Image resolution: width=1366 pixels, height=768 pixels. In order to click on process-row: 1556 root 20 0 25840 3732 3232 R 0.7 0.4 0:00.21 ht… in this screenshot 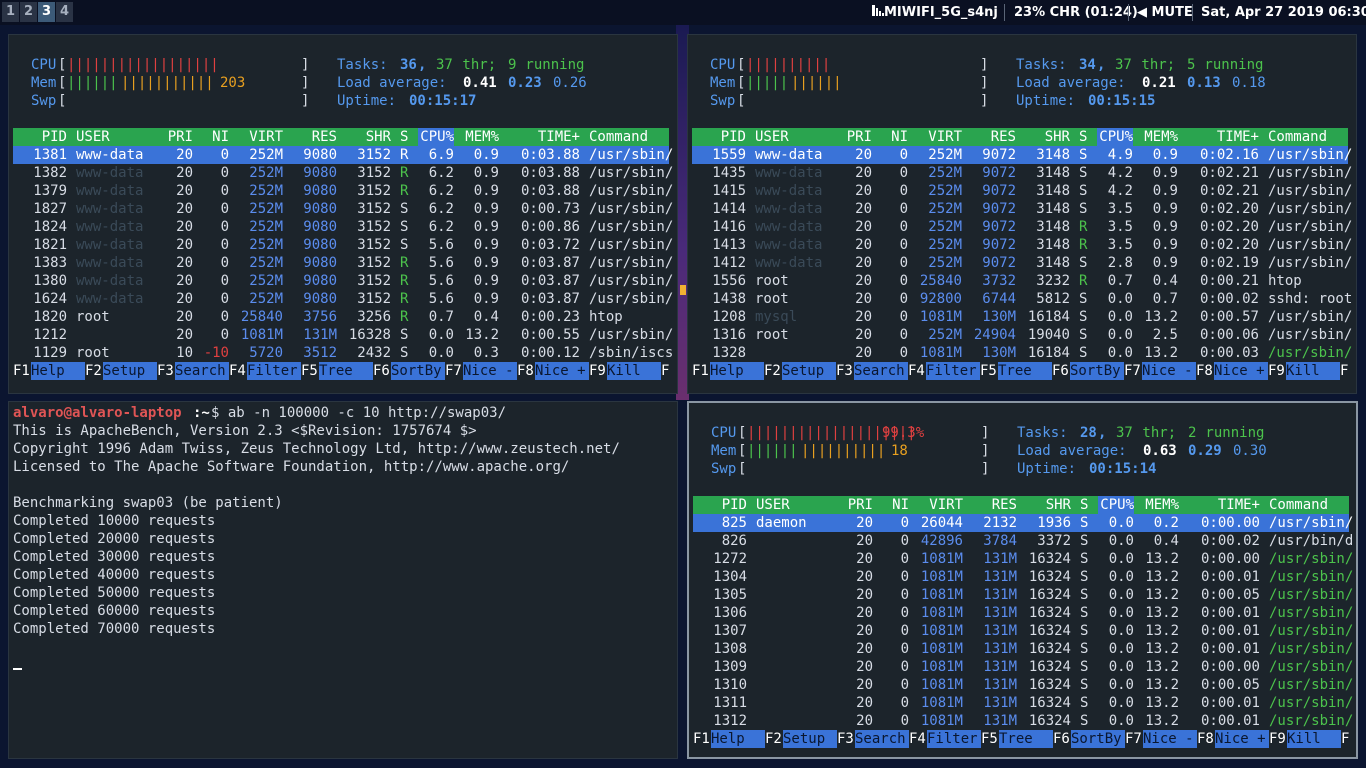, I will do `click(1020, 281)`.